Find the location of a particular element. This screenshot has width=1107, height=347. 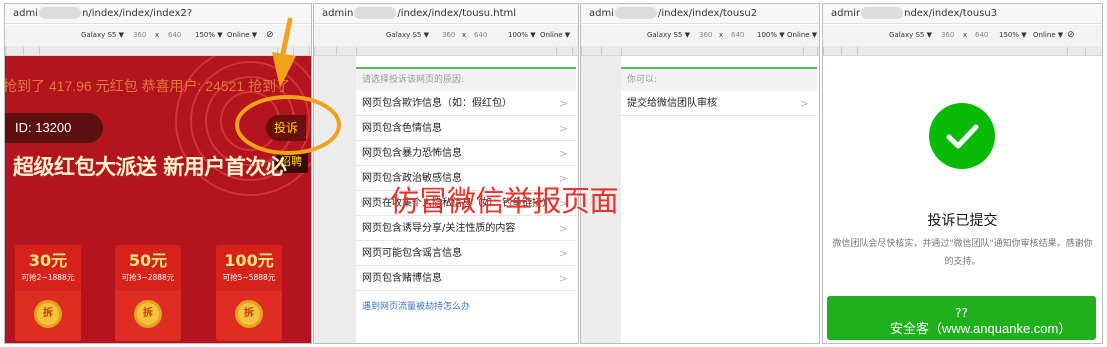

url-prefix: admir is located at coordinates (846, 13).